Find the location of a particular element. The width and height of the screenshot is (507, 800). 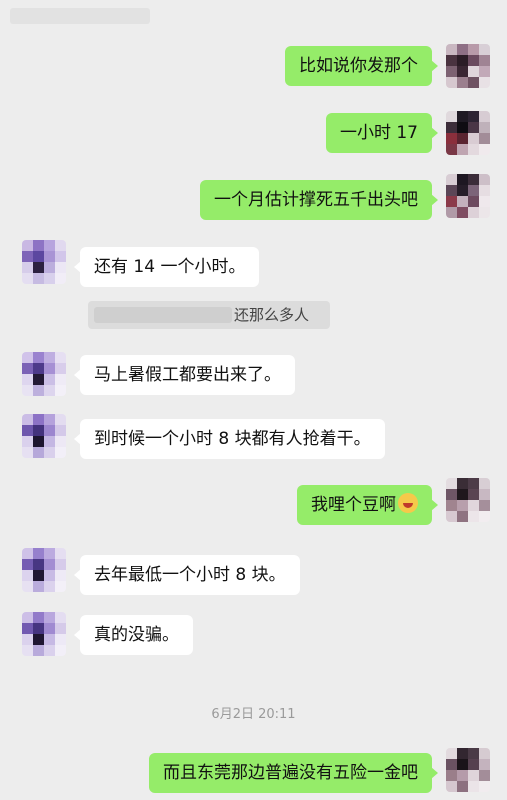

message-bubble-outgoing: 比如说你发那个 is located at coordinates (361, 66).